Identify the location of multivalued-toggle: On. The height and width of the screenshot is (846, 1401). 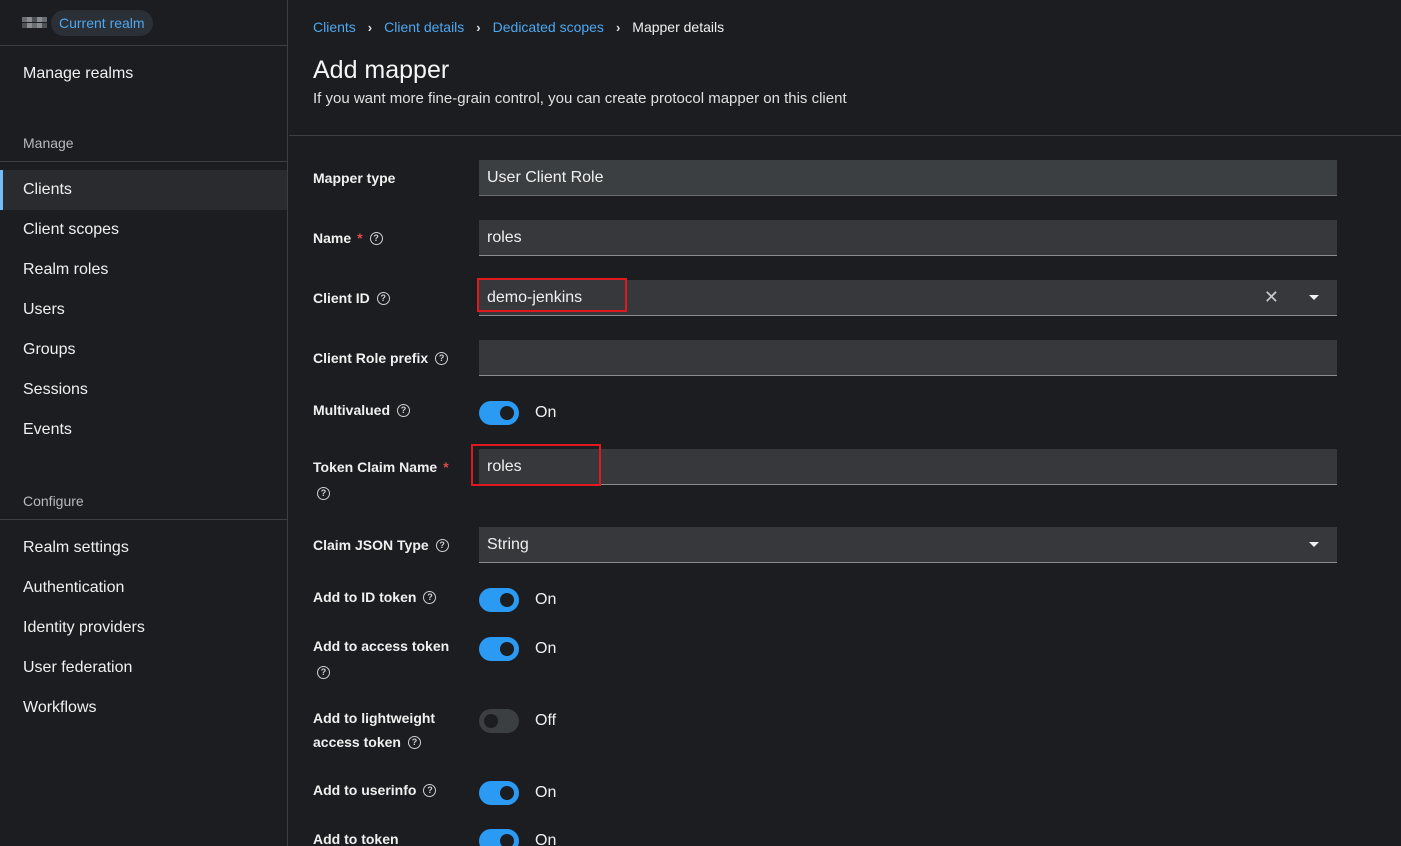
(517, 413).